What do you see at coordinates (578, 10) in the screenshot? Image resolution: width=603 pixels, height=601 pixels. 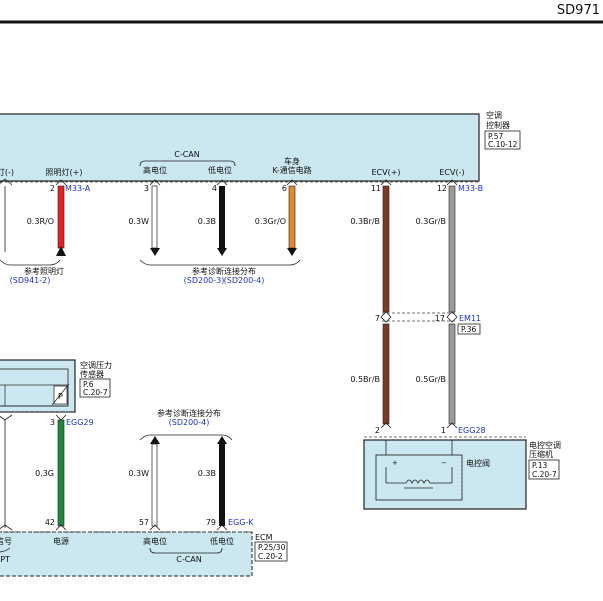 I see `page-code: SD971` at bounding box center [578, 10].